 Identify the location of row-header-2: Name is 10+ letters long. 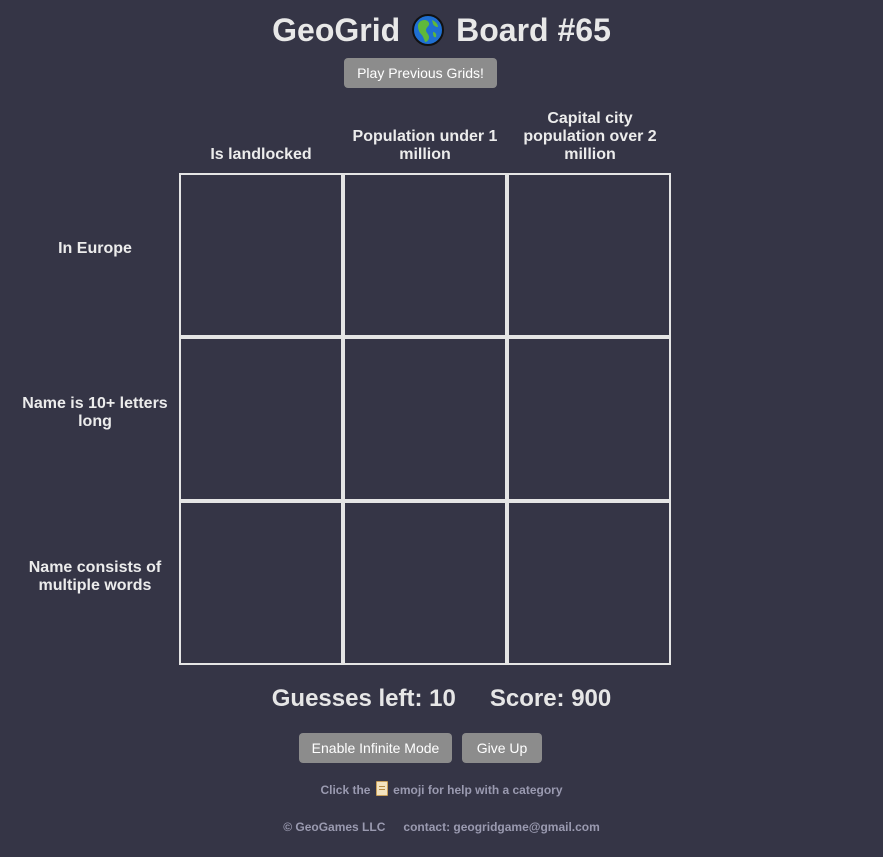
(95, 413).